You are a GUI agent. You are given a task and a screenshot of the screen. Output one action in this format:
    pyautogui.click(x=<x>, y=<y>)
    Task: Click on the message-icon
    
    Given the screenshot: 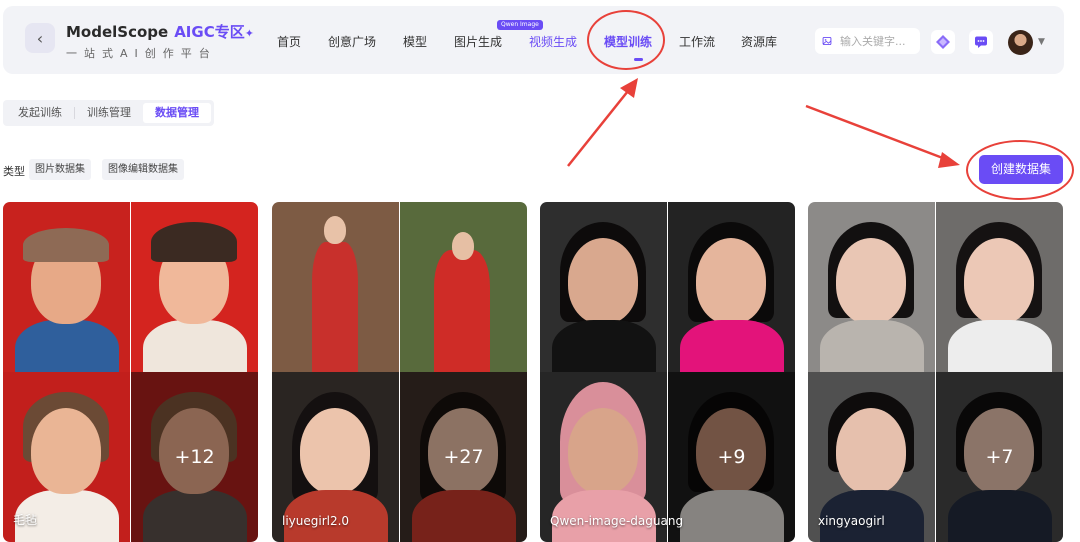 What is the action you would take?
    pyautogui.click(x=981, y=42)
    